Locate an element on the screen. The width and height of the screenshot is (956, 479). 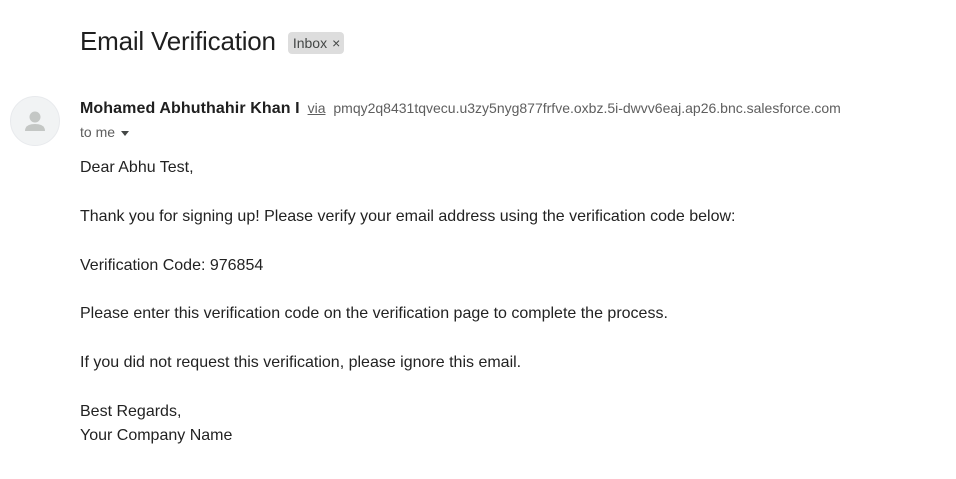
to-me-label: to me is located at coordinates (98, 132).